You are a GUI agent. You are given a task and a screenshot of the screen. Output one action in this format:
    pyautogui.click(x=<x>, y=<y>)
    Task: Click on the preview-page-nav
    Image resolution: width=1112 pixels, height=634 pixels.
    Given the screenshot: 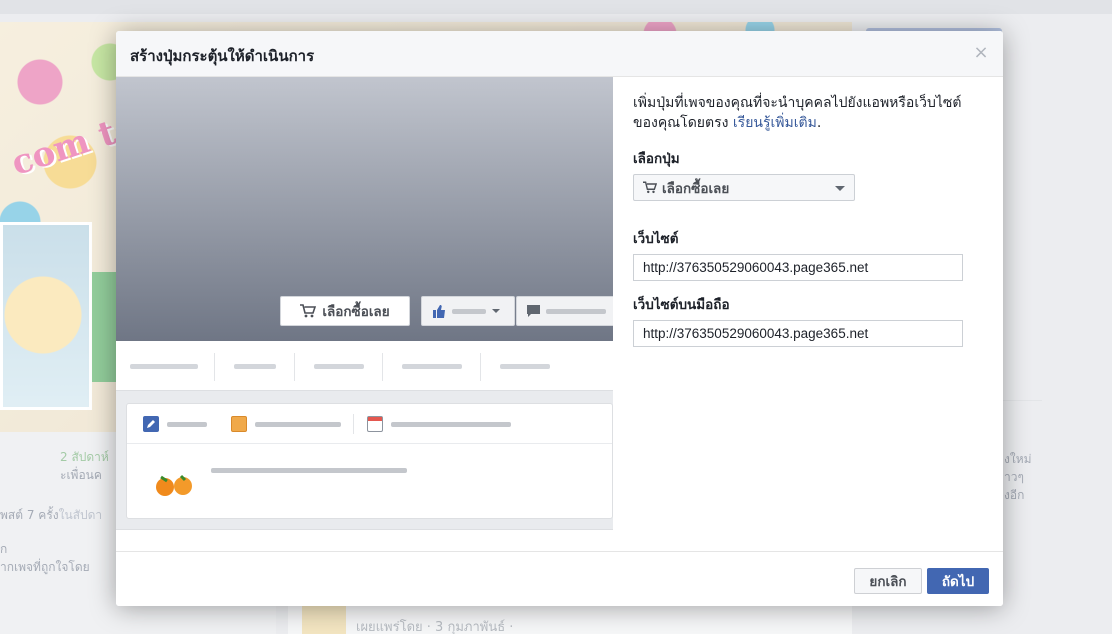 What is the action you would take?
    pyautogui.click(x=364, y=366)
    